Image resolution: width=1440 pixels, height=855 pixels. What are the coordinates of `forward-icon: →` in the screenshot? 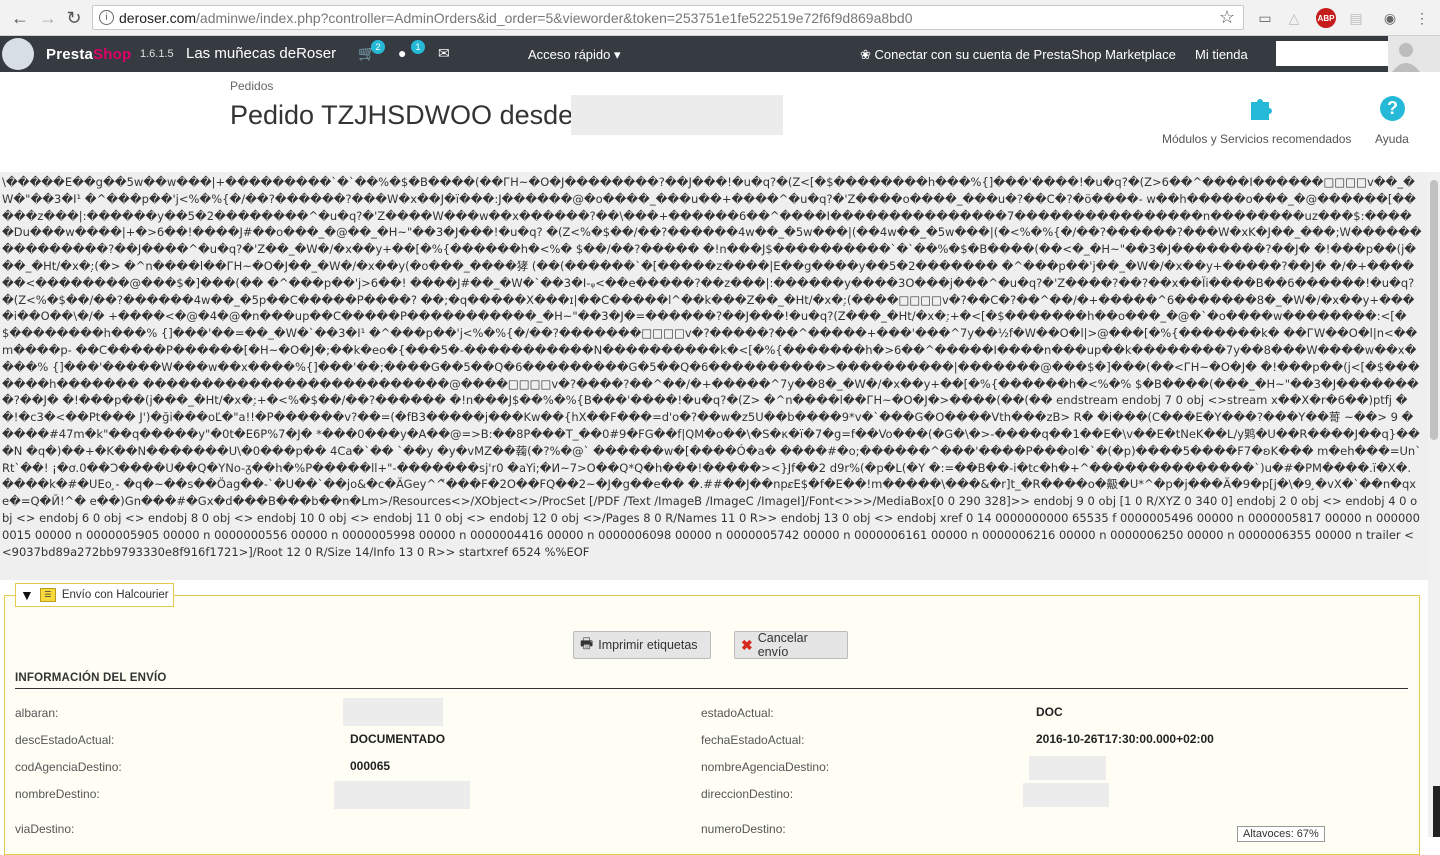 It's located at (48, 18).